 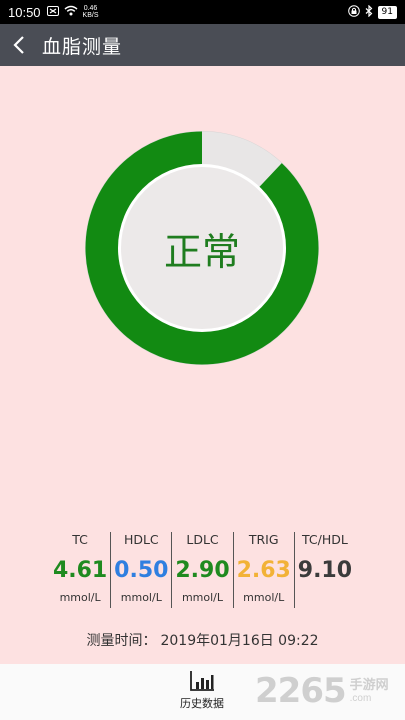 What do you see at coordinates (202, 681) in the screenshot?
I see `bar-chart-icon` at bounding box center [202, 681].